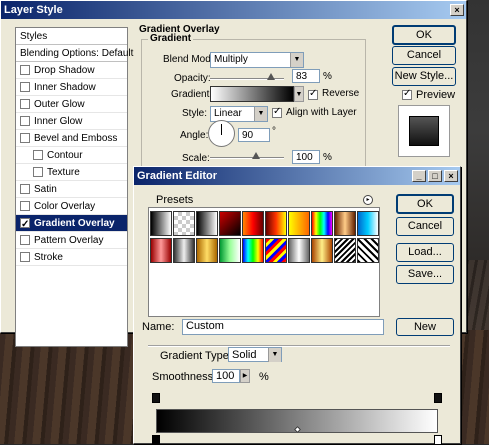  What do you see at coordinates (419, 176) in the screenshot?
I see `minimize-icon: _` at bounding box center [419, 176].